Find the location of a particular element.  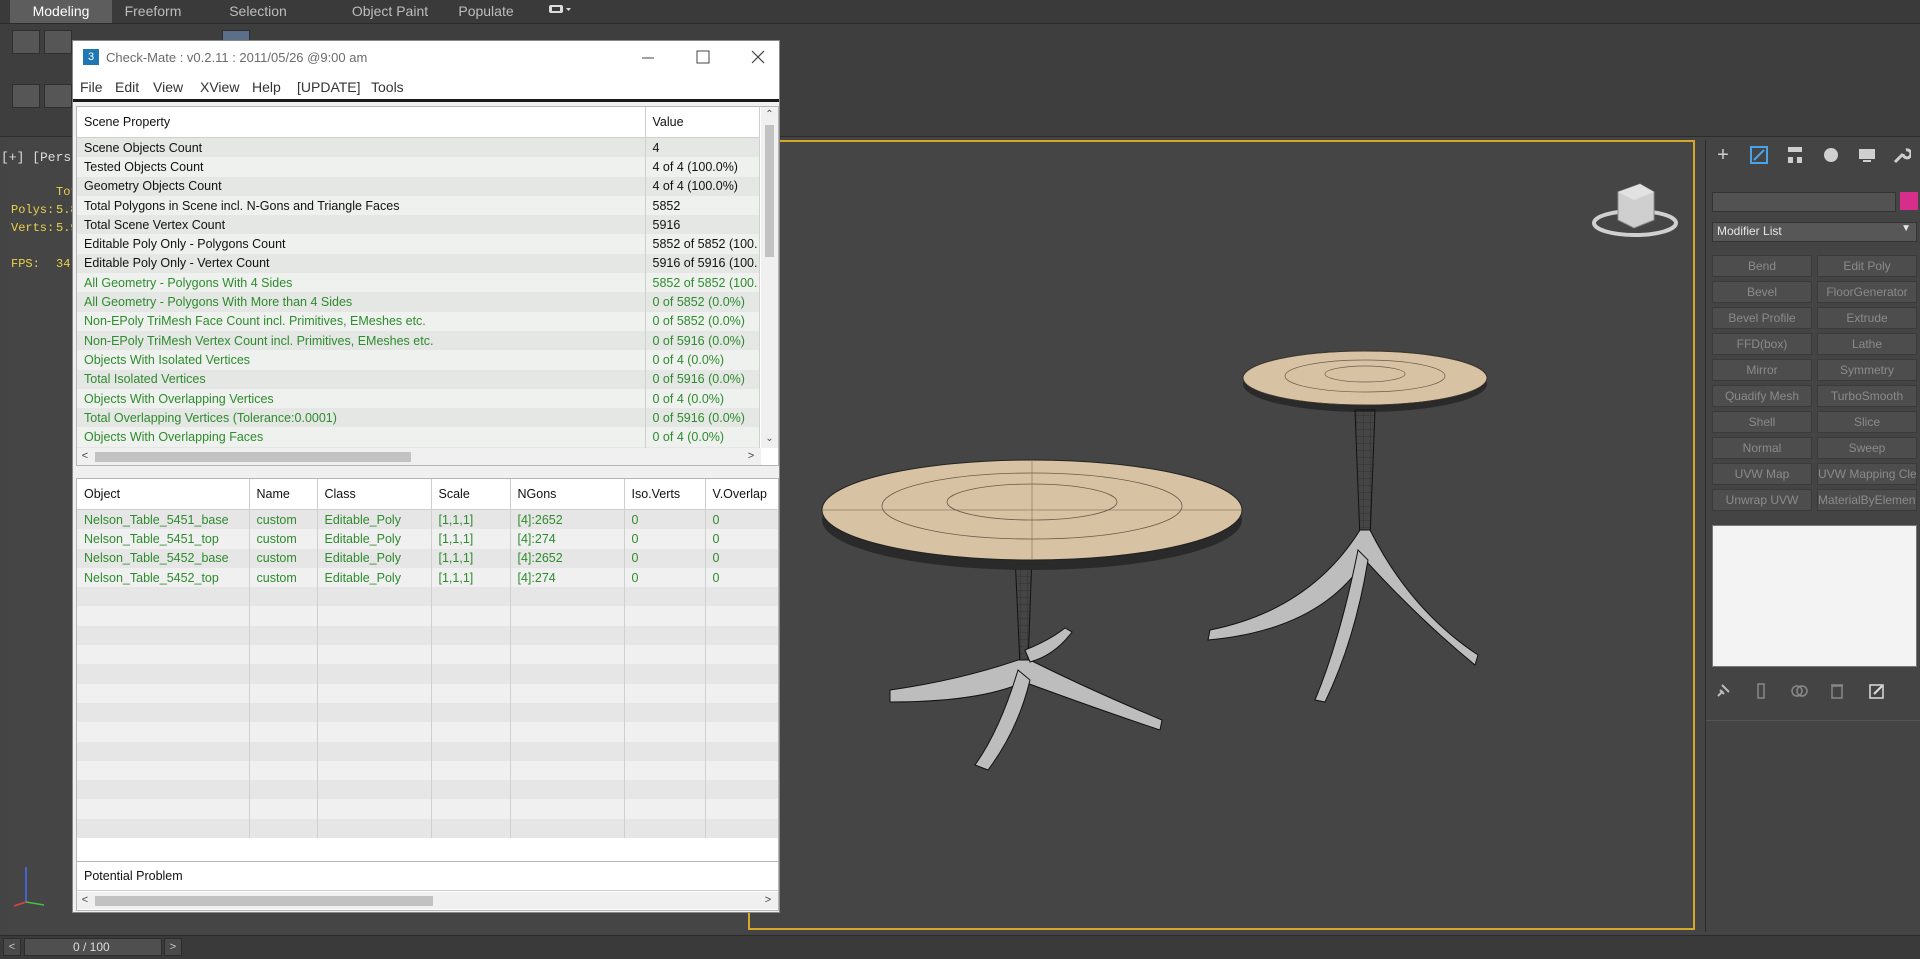

menu-view: View is located at coordinates (168, 87).